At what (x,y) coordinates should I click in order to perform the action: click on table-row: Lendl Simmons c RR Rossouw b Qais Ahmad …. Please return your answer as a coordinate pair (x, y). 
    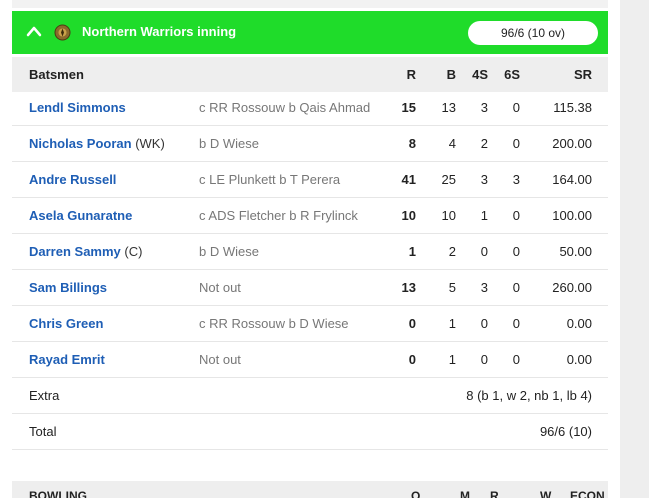
    Looking at the image, I should click on (310, 108).